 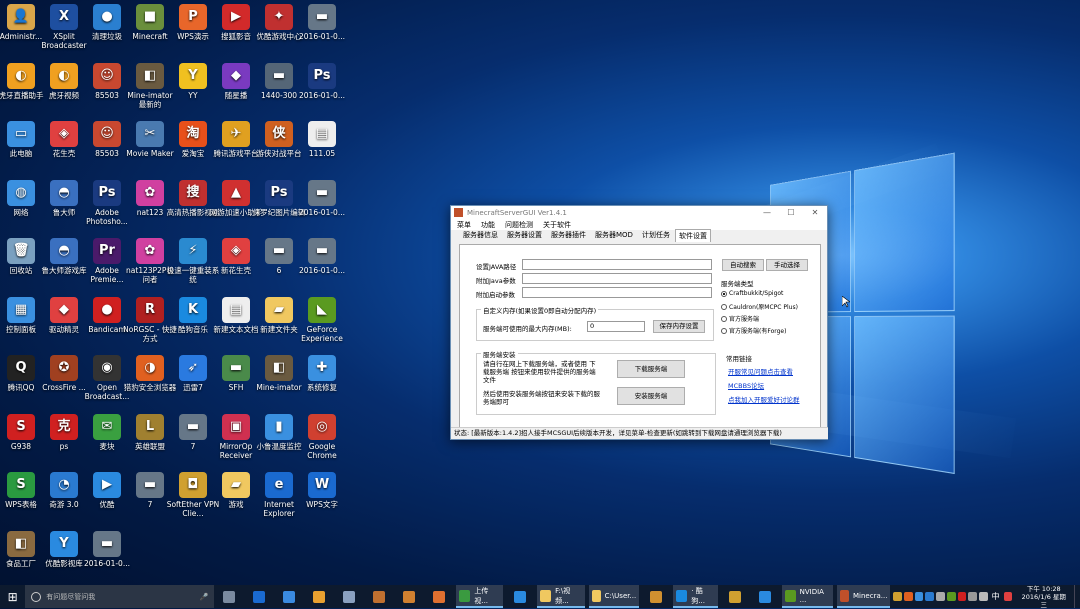 What do you see at coordinates (692, 235) in the screenshot?
I see `tab-software-settings: 软件设置` at bounding box center [692, 235].